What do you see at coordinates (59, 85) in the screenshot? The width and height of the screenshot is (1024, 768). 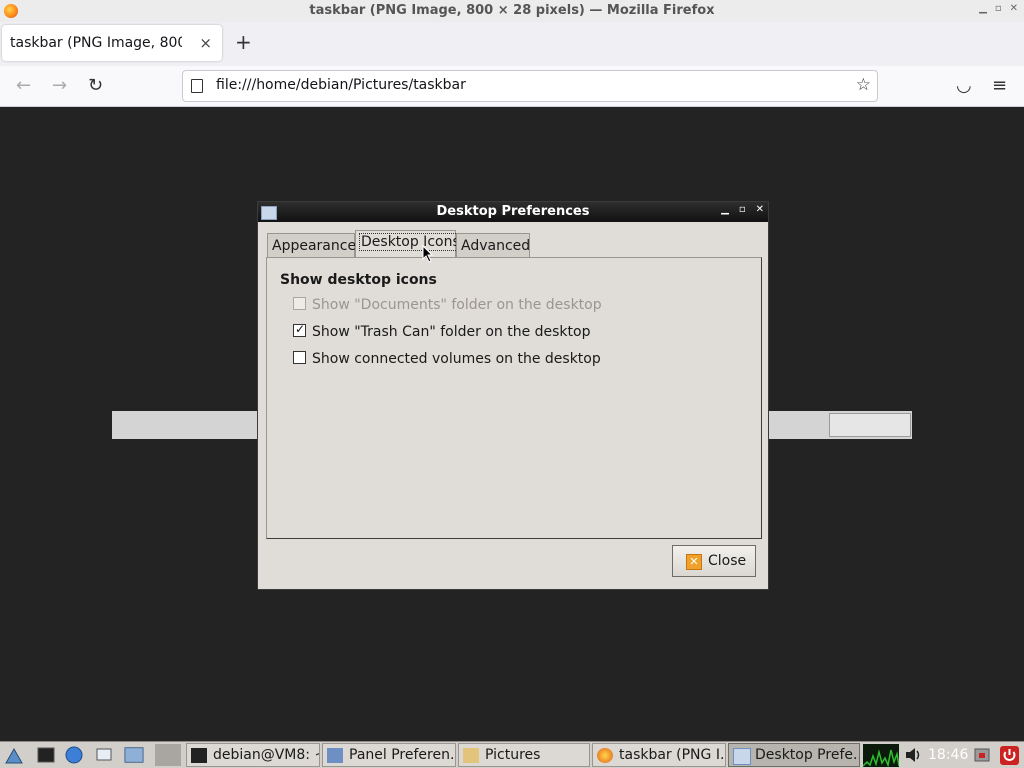 I see `forward-icon: →` at bounding box center [59, 85].